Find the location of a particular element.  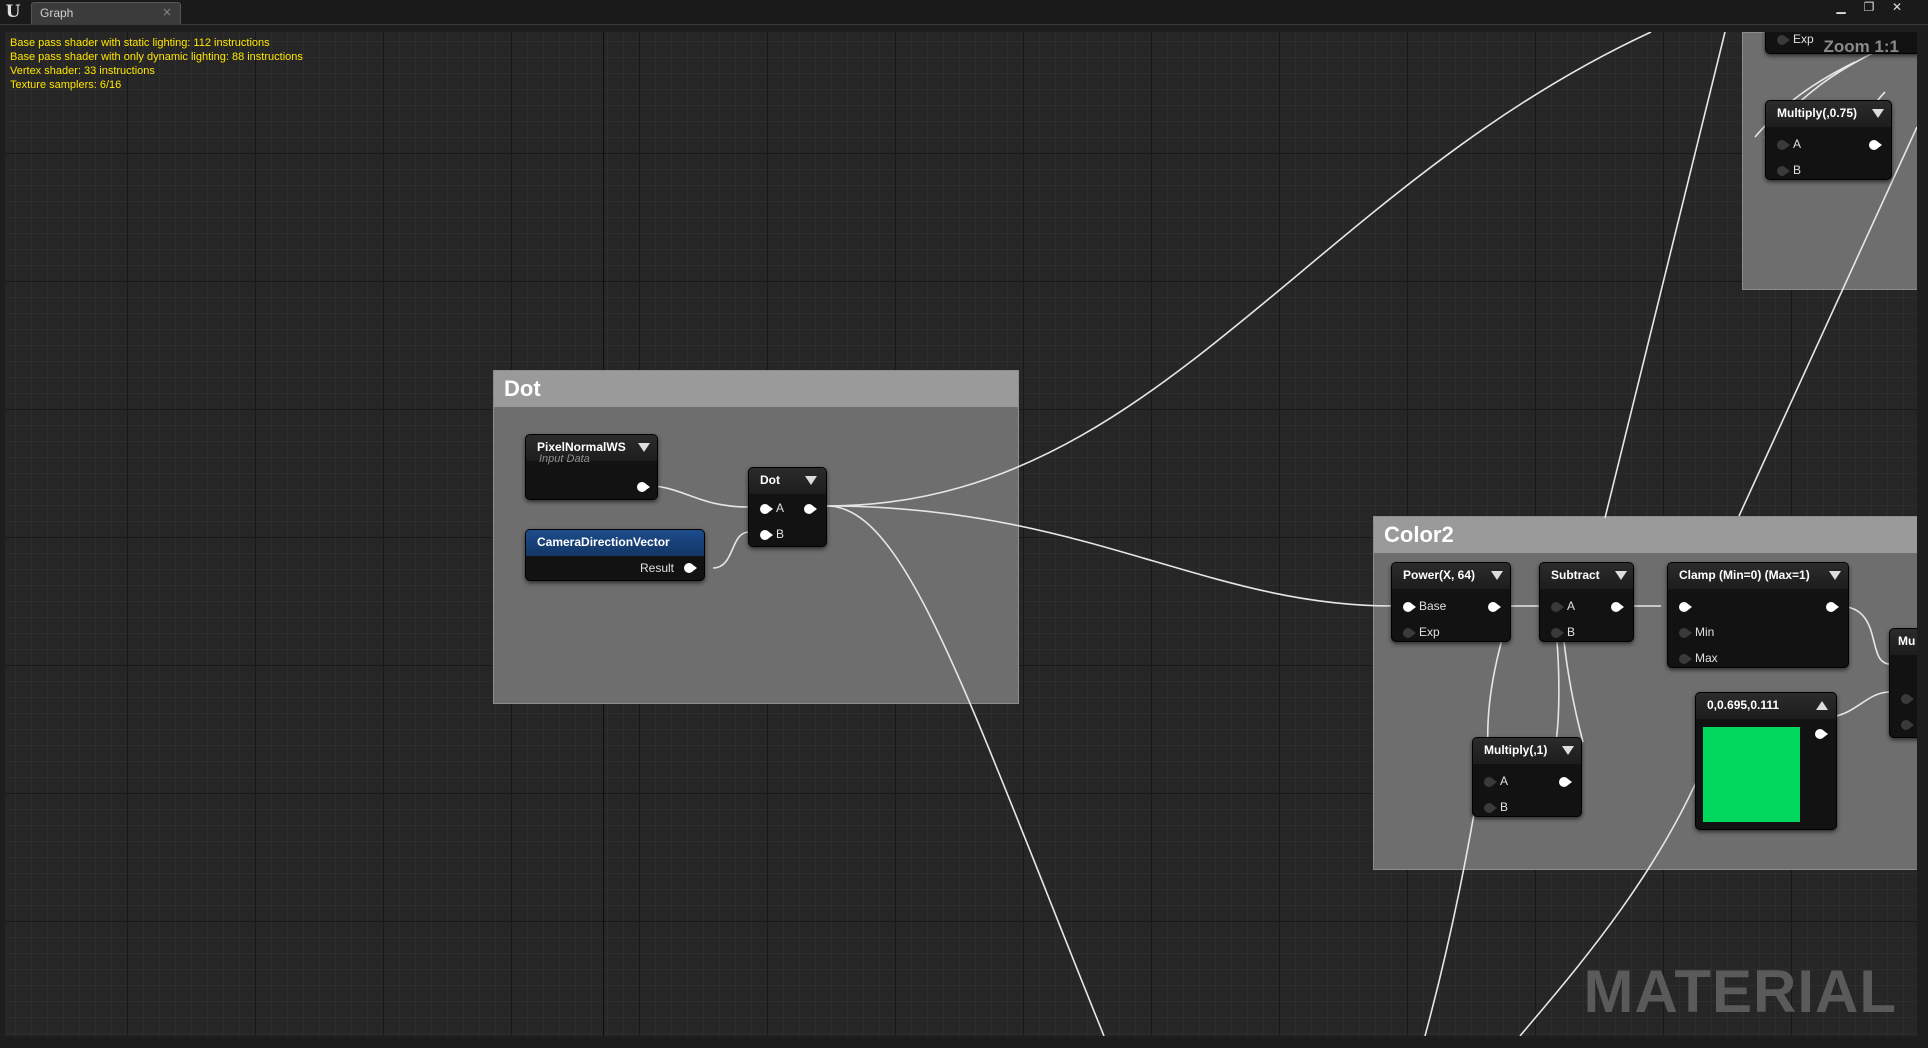

tab-graph-label: Graph is located at coordinates (57, 13).